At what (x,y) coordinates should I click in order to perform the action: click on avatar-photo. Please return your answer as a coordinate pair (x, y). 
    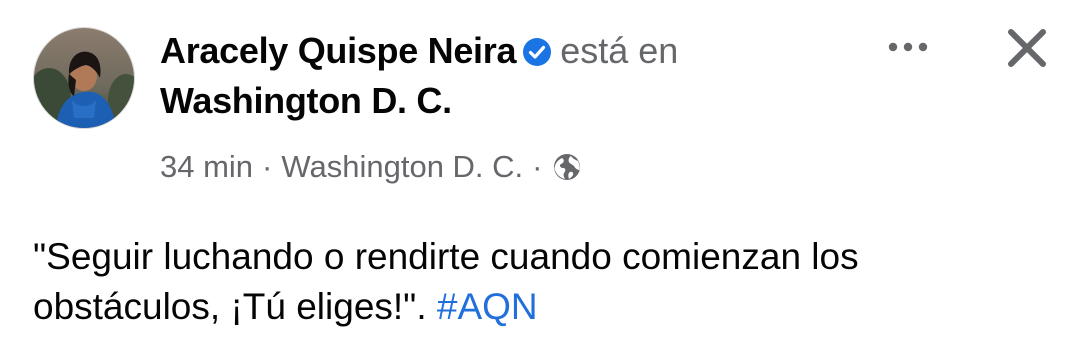
    Looking at the image, I should click on (84, 78).